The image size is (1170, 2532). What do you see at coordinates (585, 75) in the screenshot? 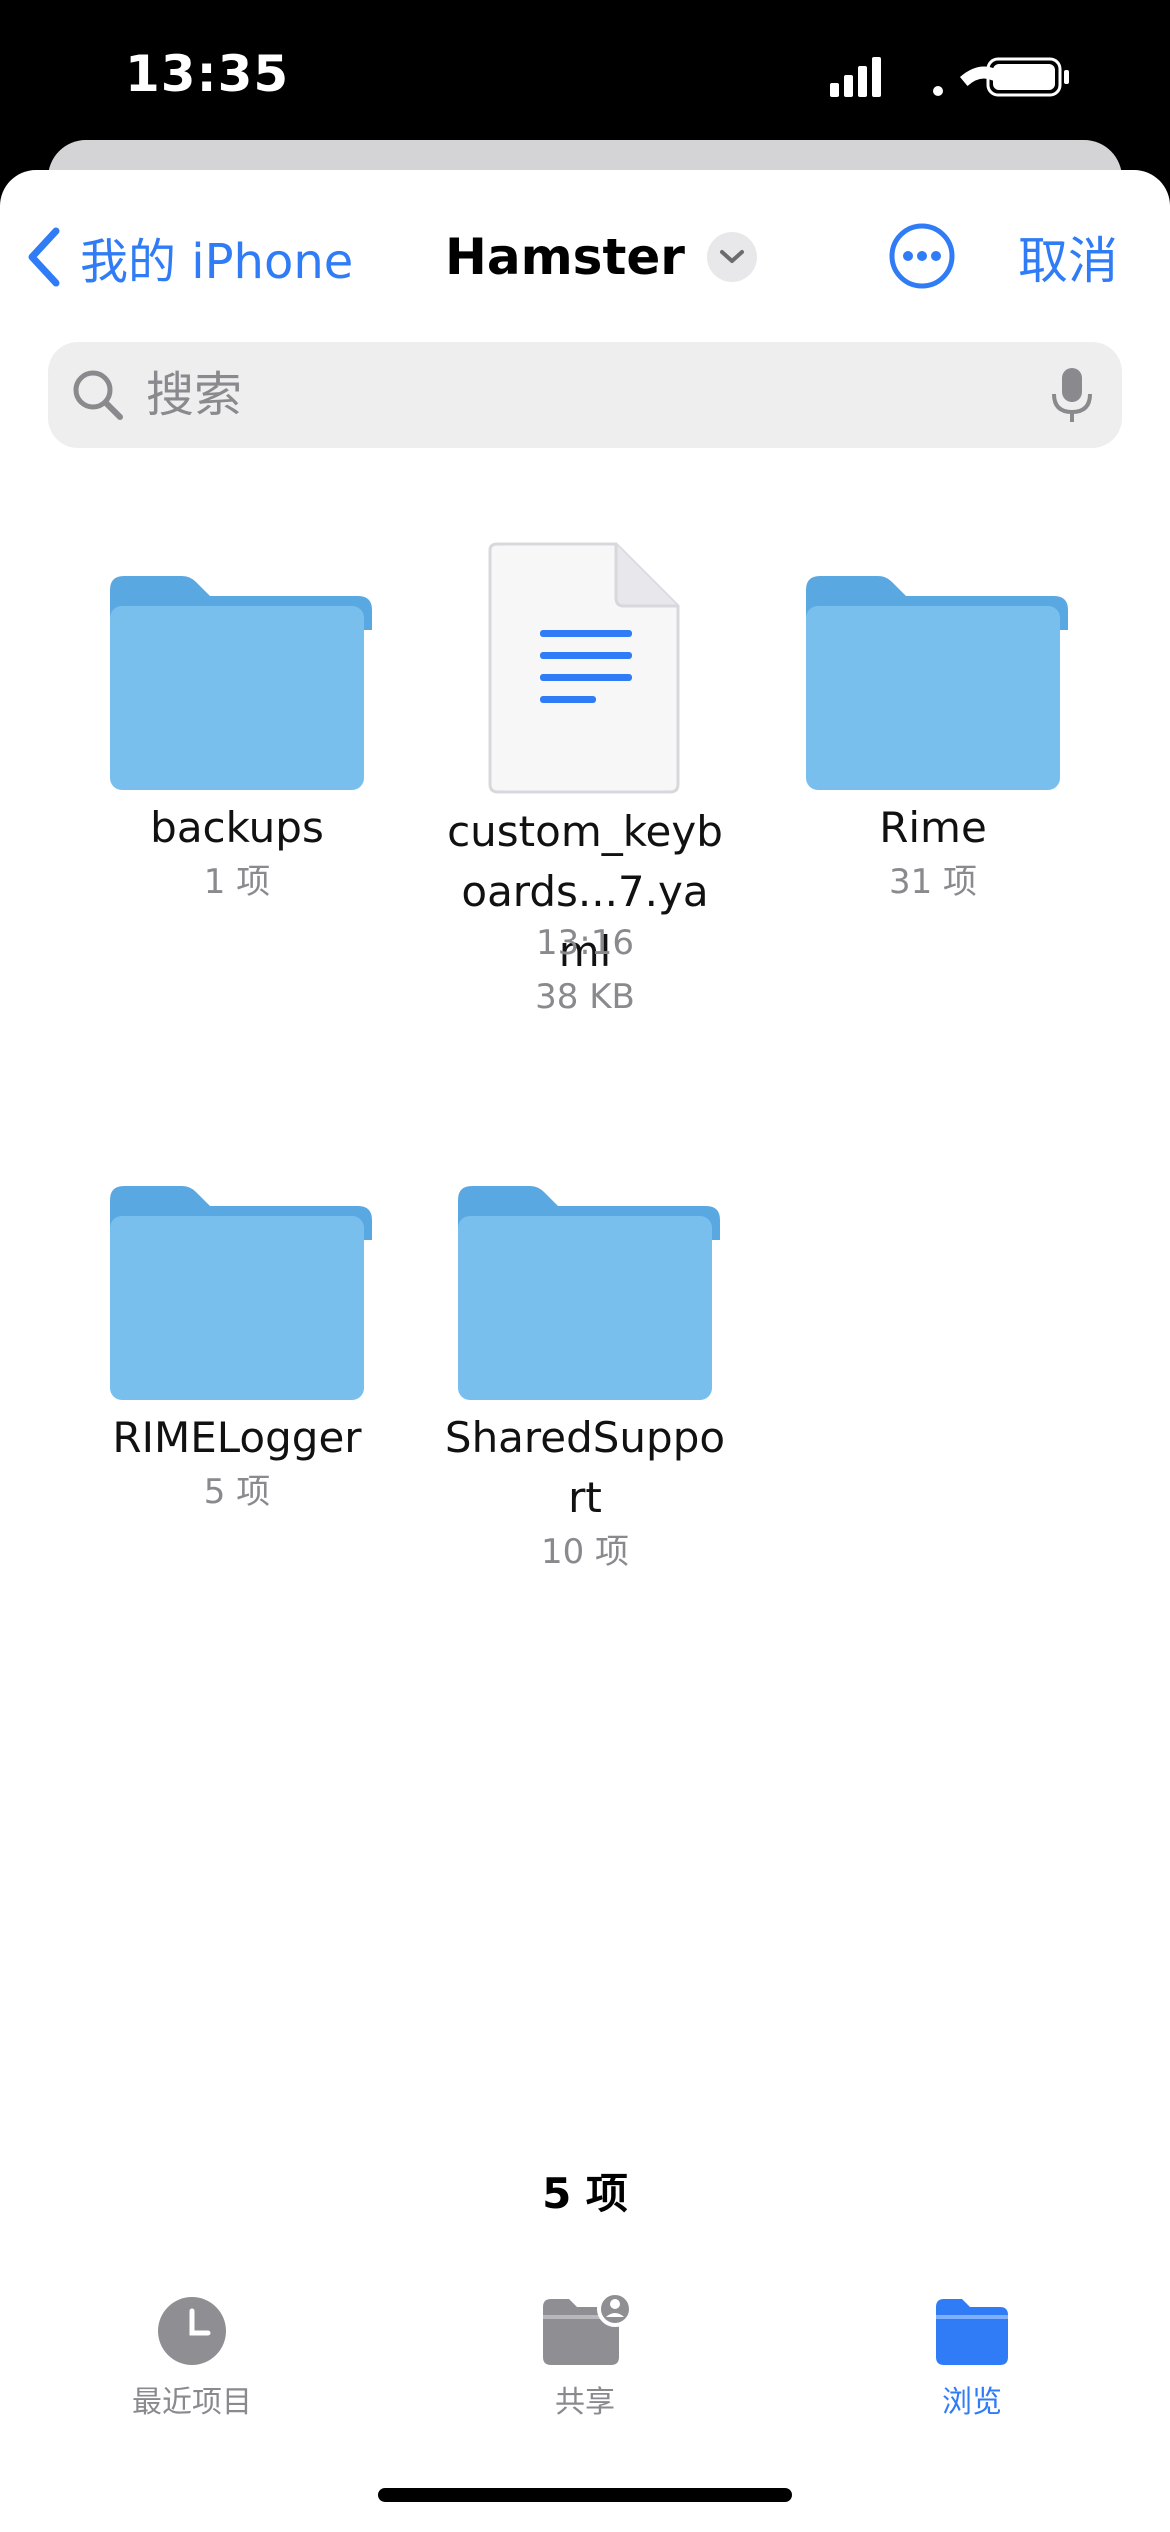
I see `status-bar: 13:35` at bounding box center [585, 75].